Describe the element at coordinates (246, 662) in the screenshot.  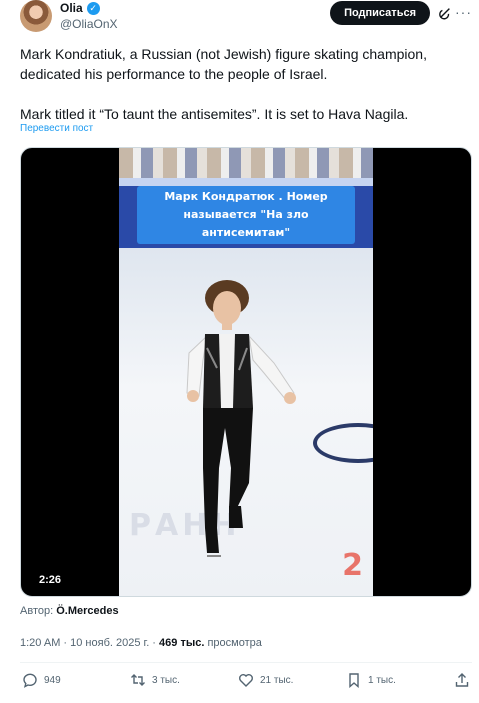
I see `divider` at that location.